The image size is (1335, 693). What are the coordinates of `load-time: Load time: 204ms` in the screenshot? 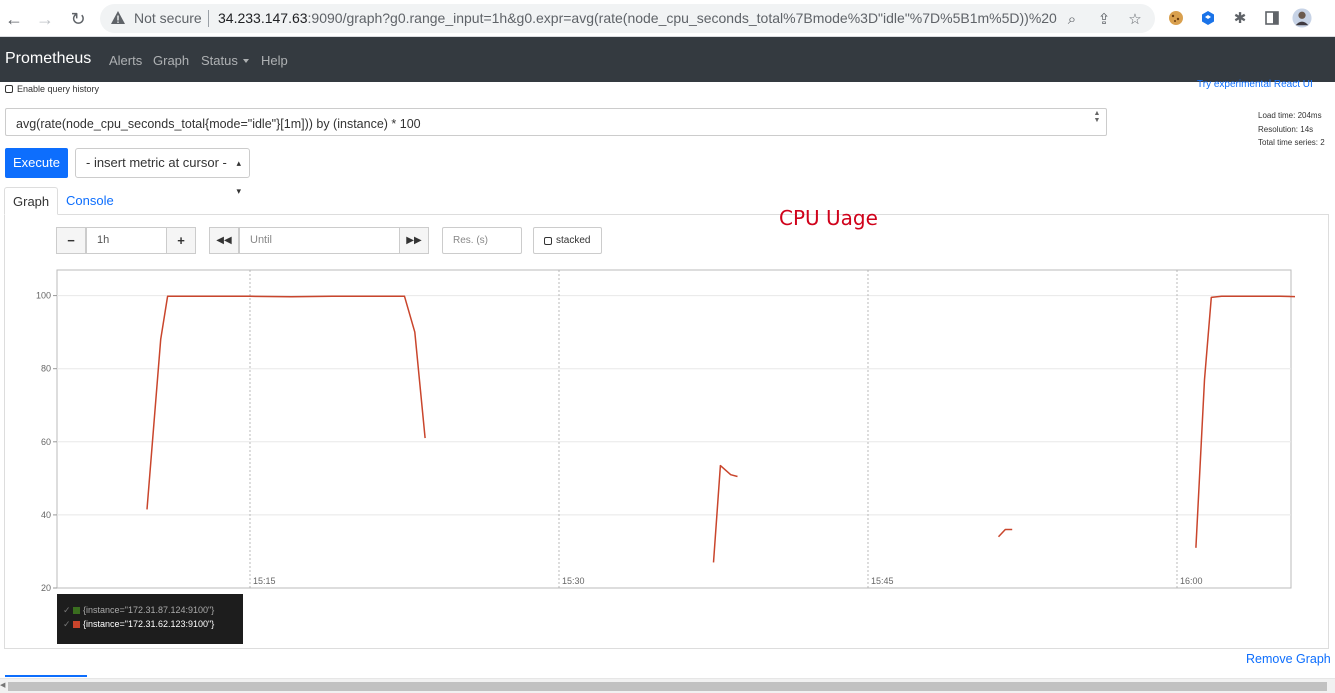 It's located at (1290, 115).